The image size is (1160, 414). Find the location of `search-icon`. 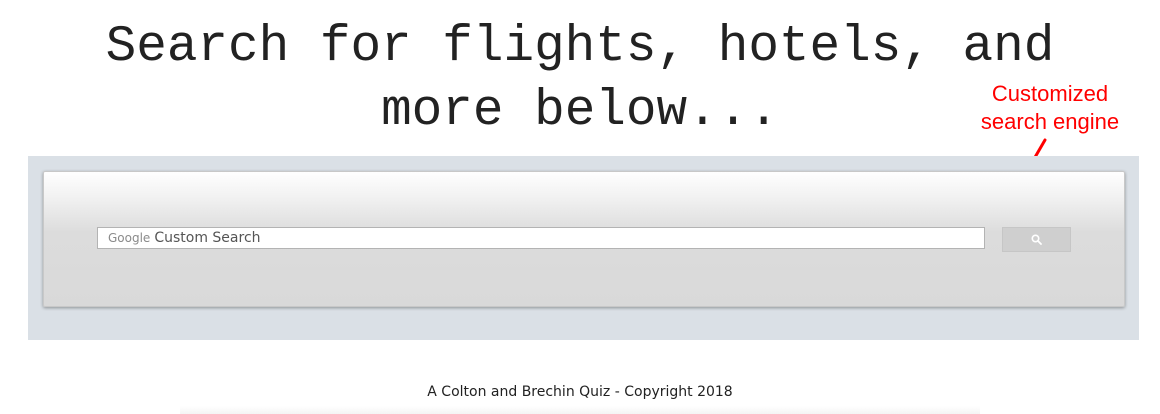

search-icon is located at coordinates (1036, 239).